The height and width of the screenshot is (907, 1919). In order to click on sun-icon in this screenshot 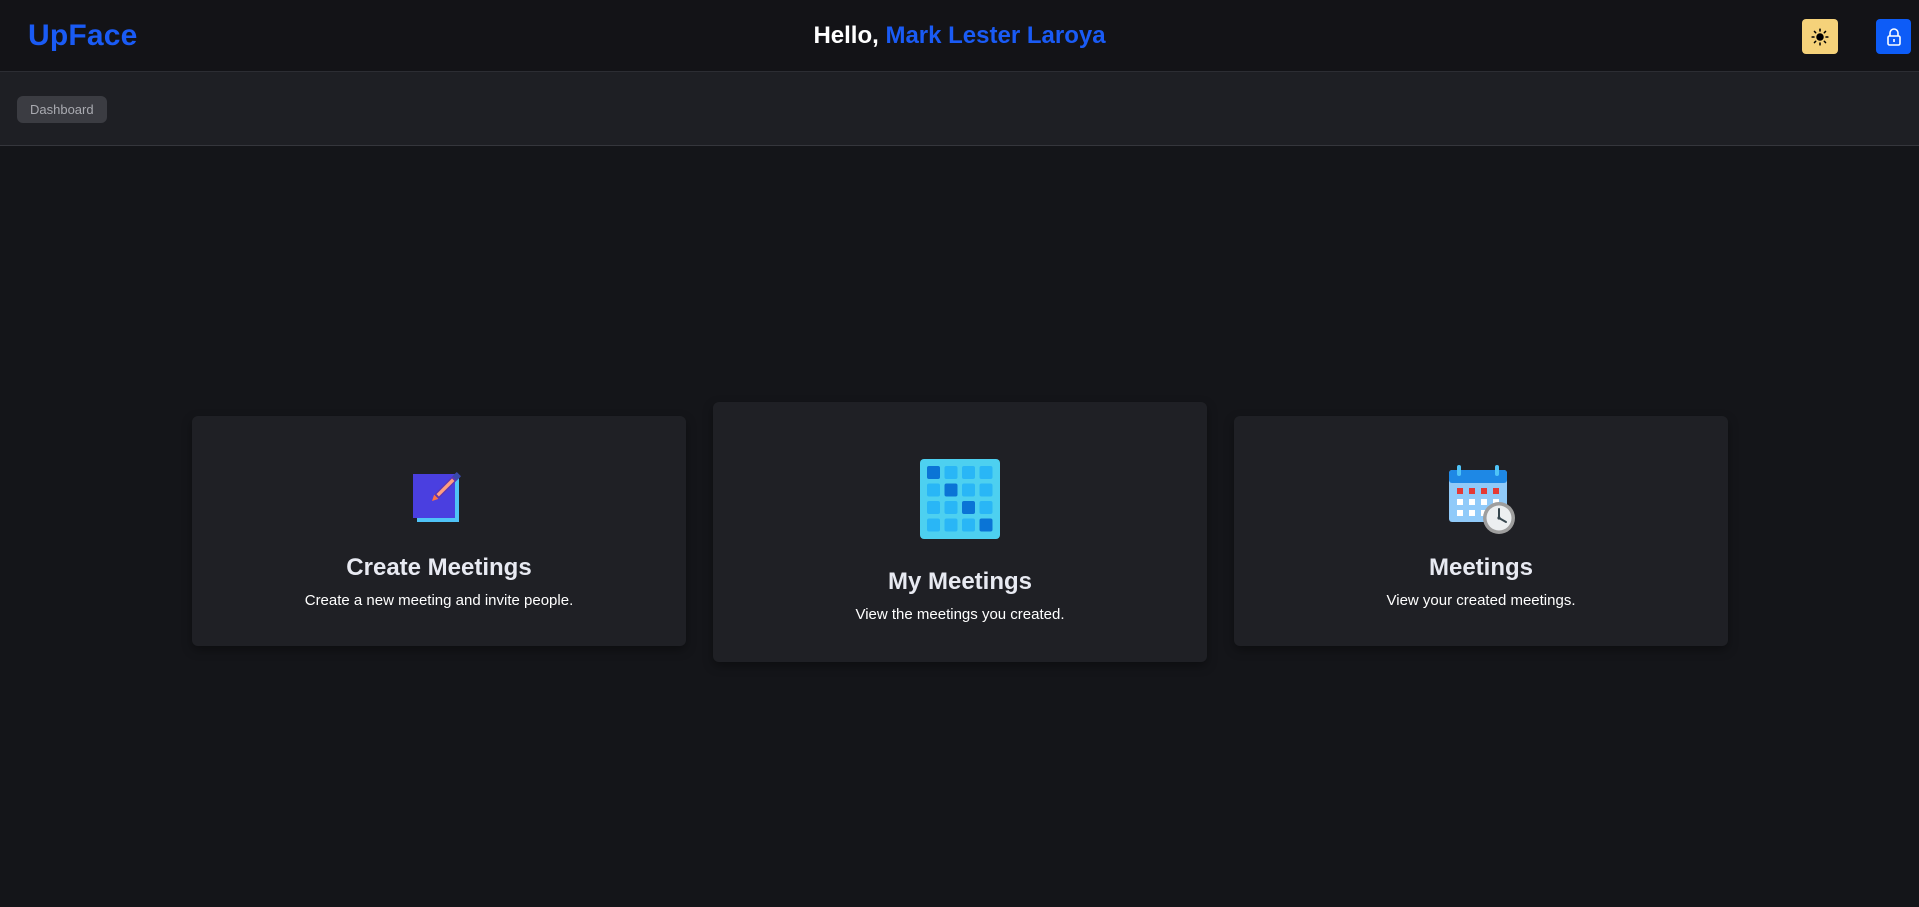, I will do `click(1820, 36)`.